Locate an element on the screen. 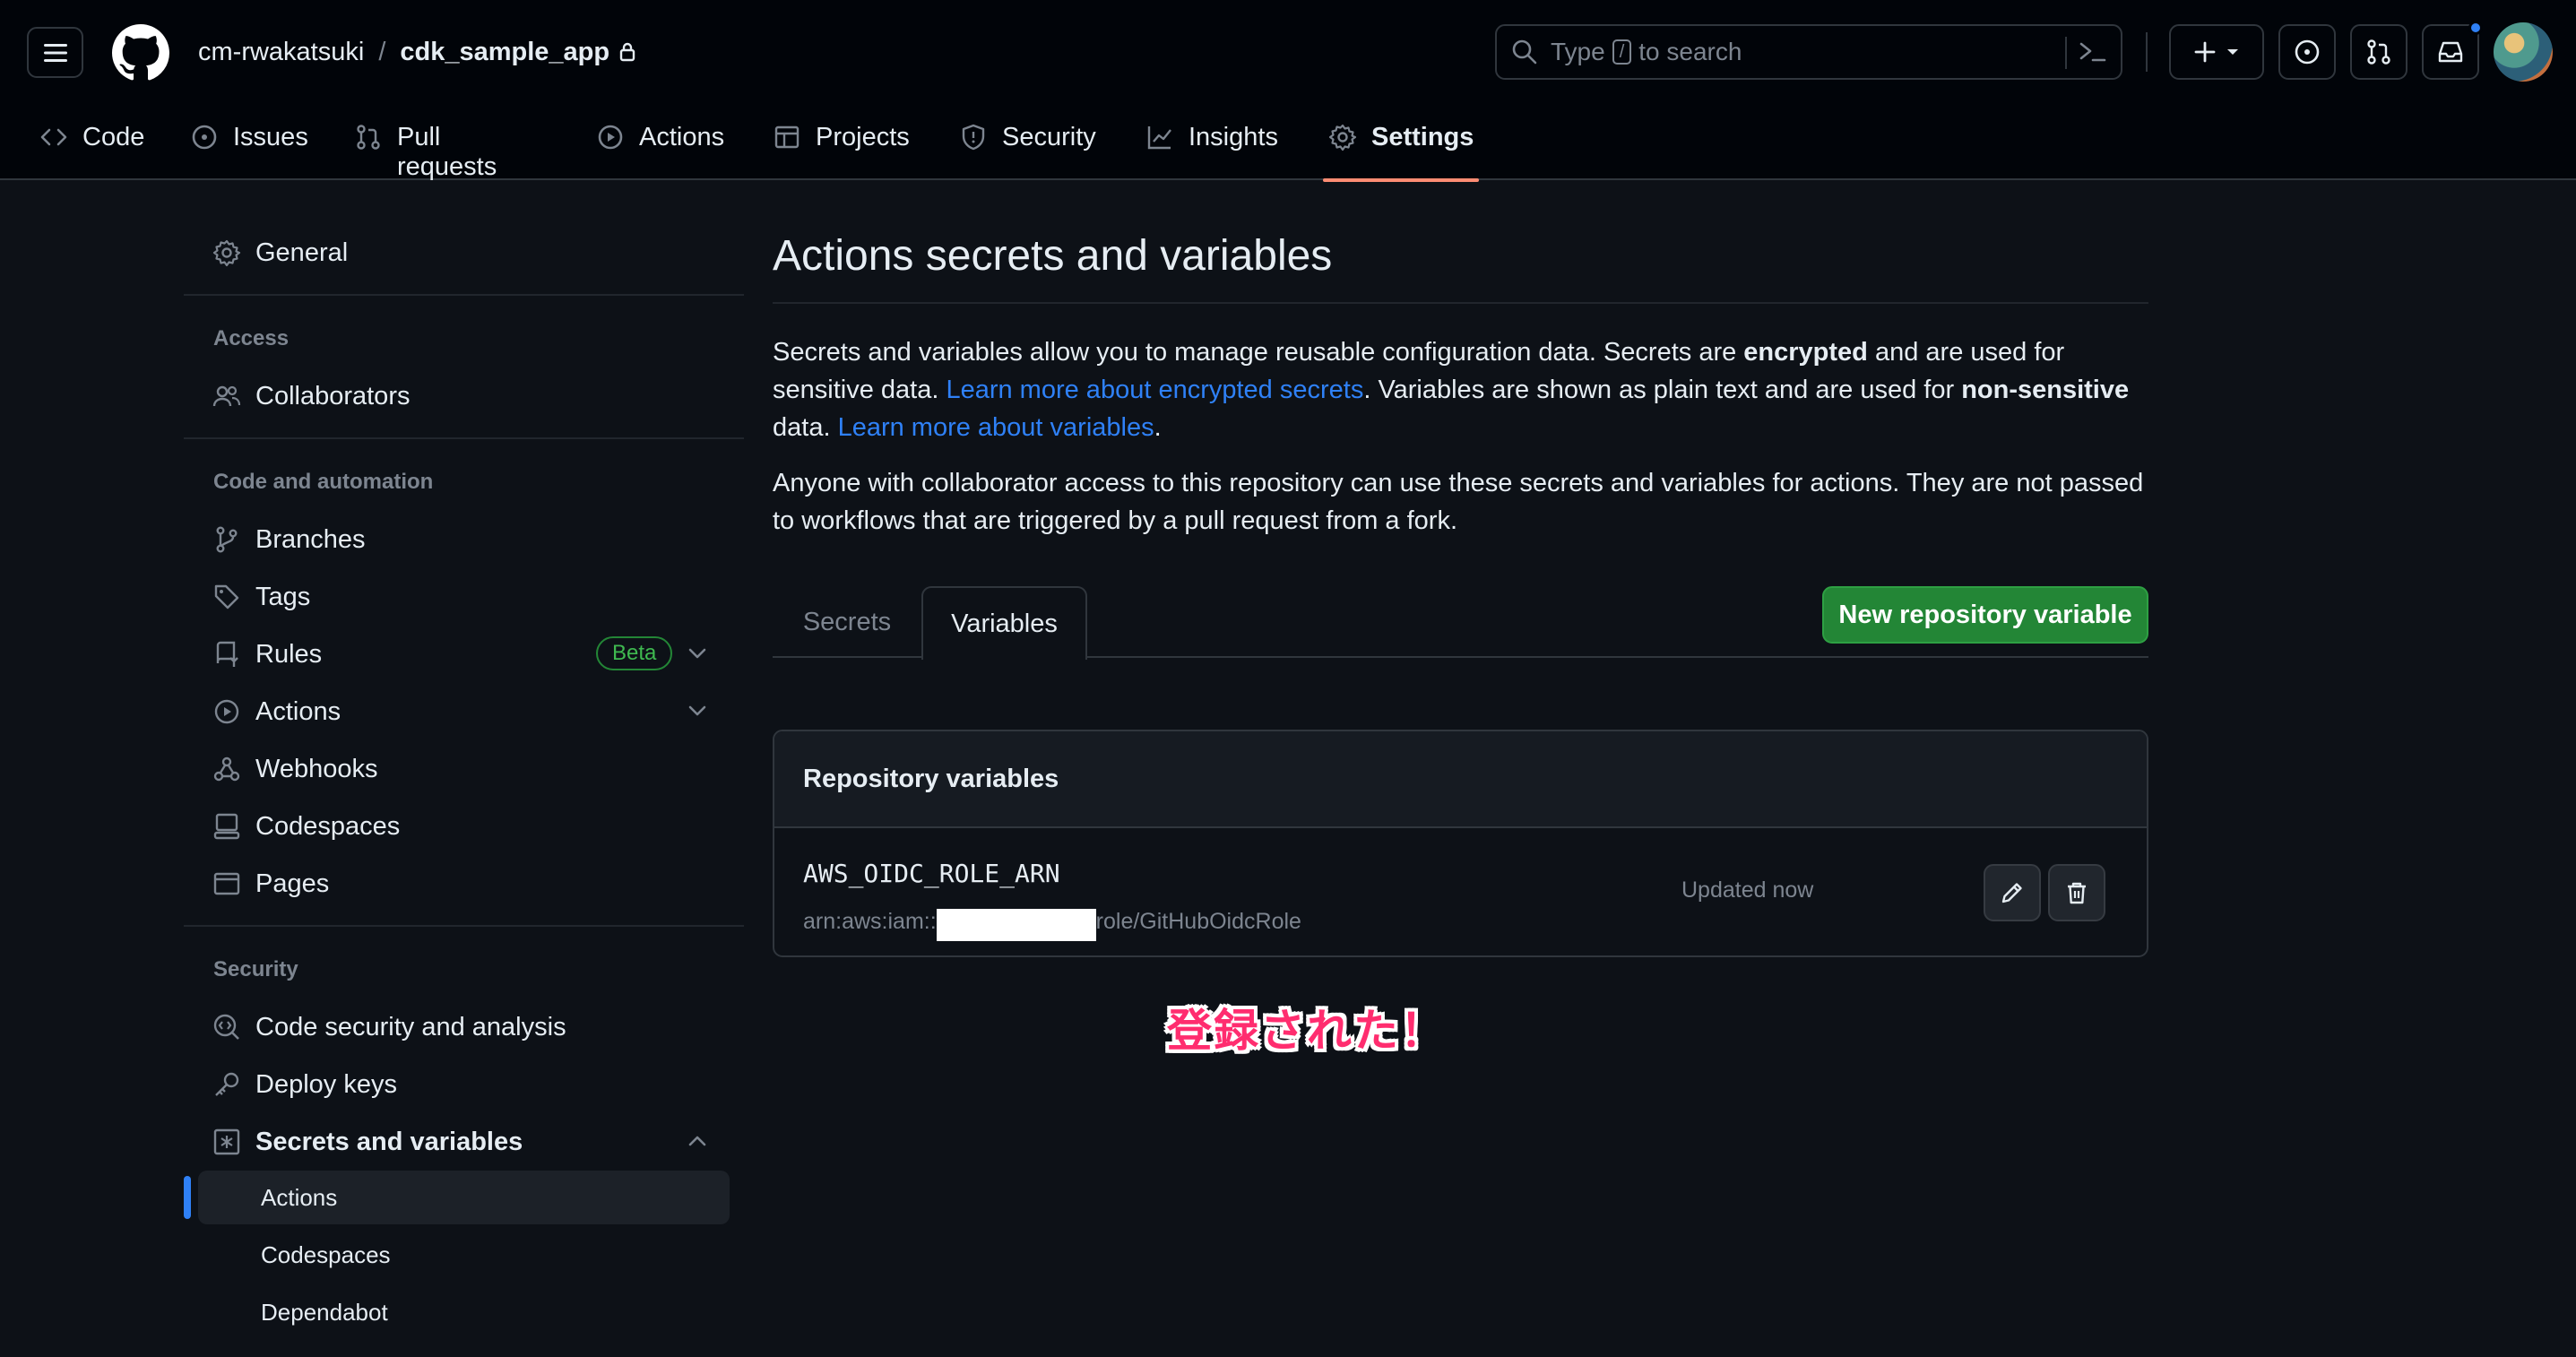 The height and width of the screenshot is (1357, 2576). sidebar-item-actions: Actions is located at coordinates (464, 712).